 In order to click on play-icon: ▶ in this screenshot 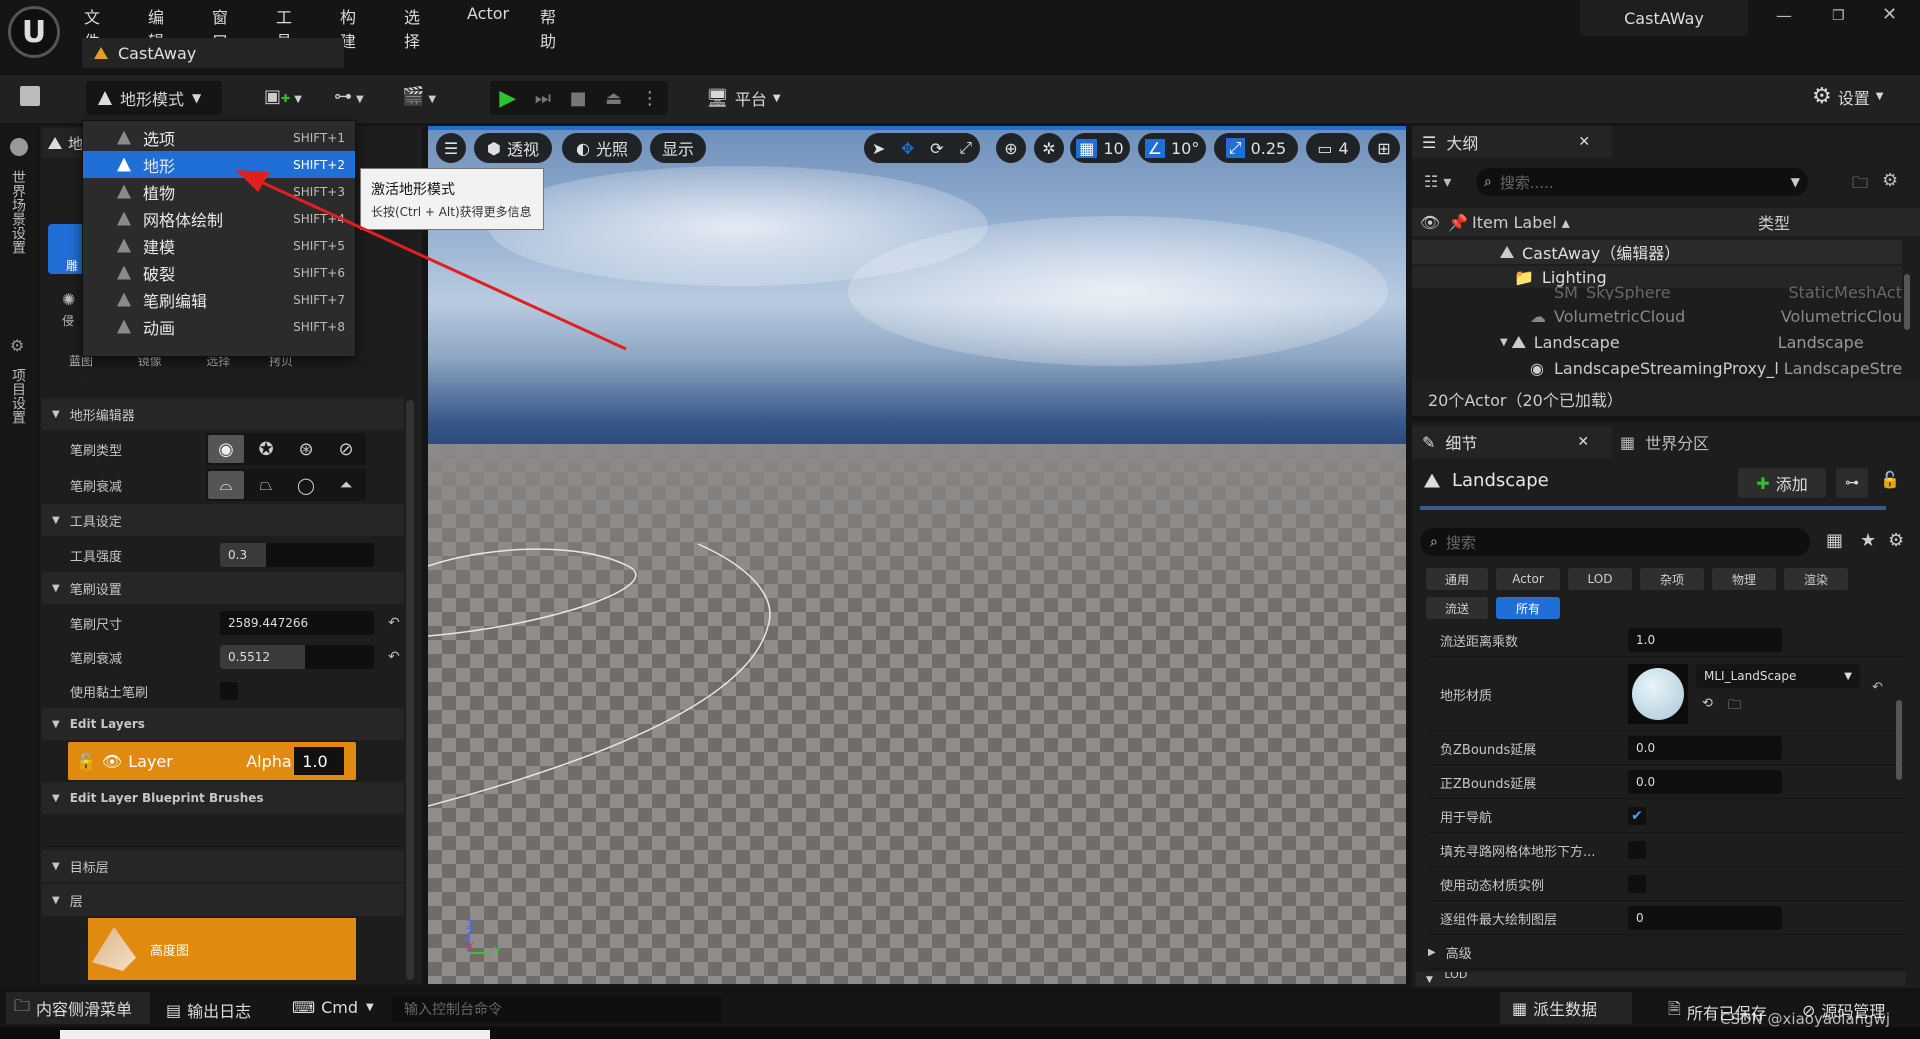, I will do `click(507, 98)`.